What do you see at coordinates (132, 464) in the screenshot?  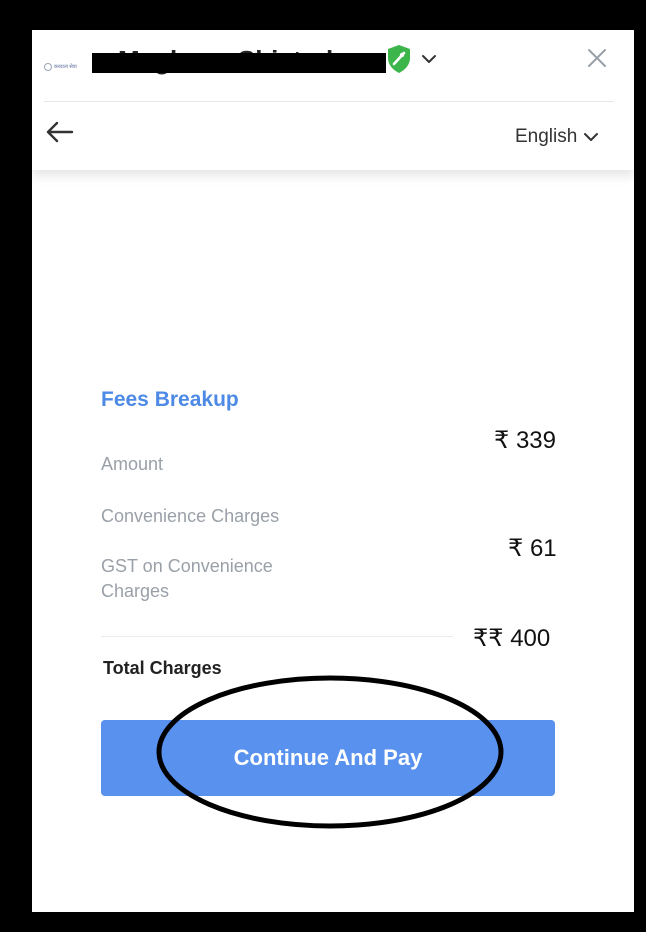 I see `amount-label: Amount` at bounding box center [132, 464].